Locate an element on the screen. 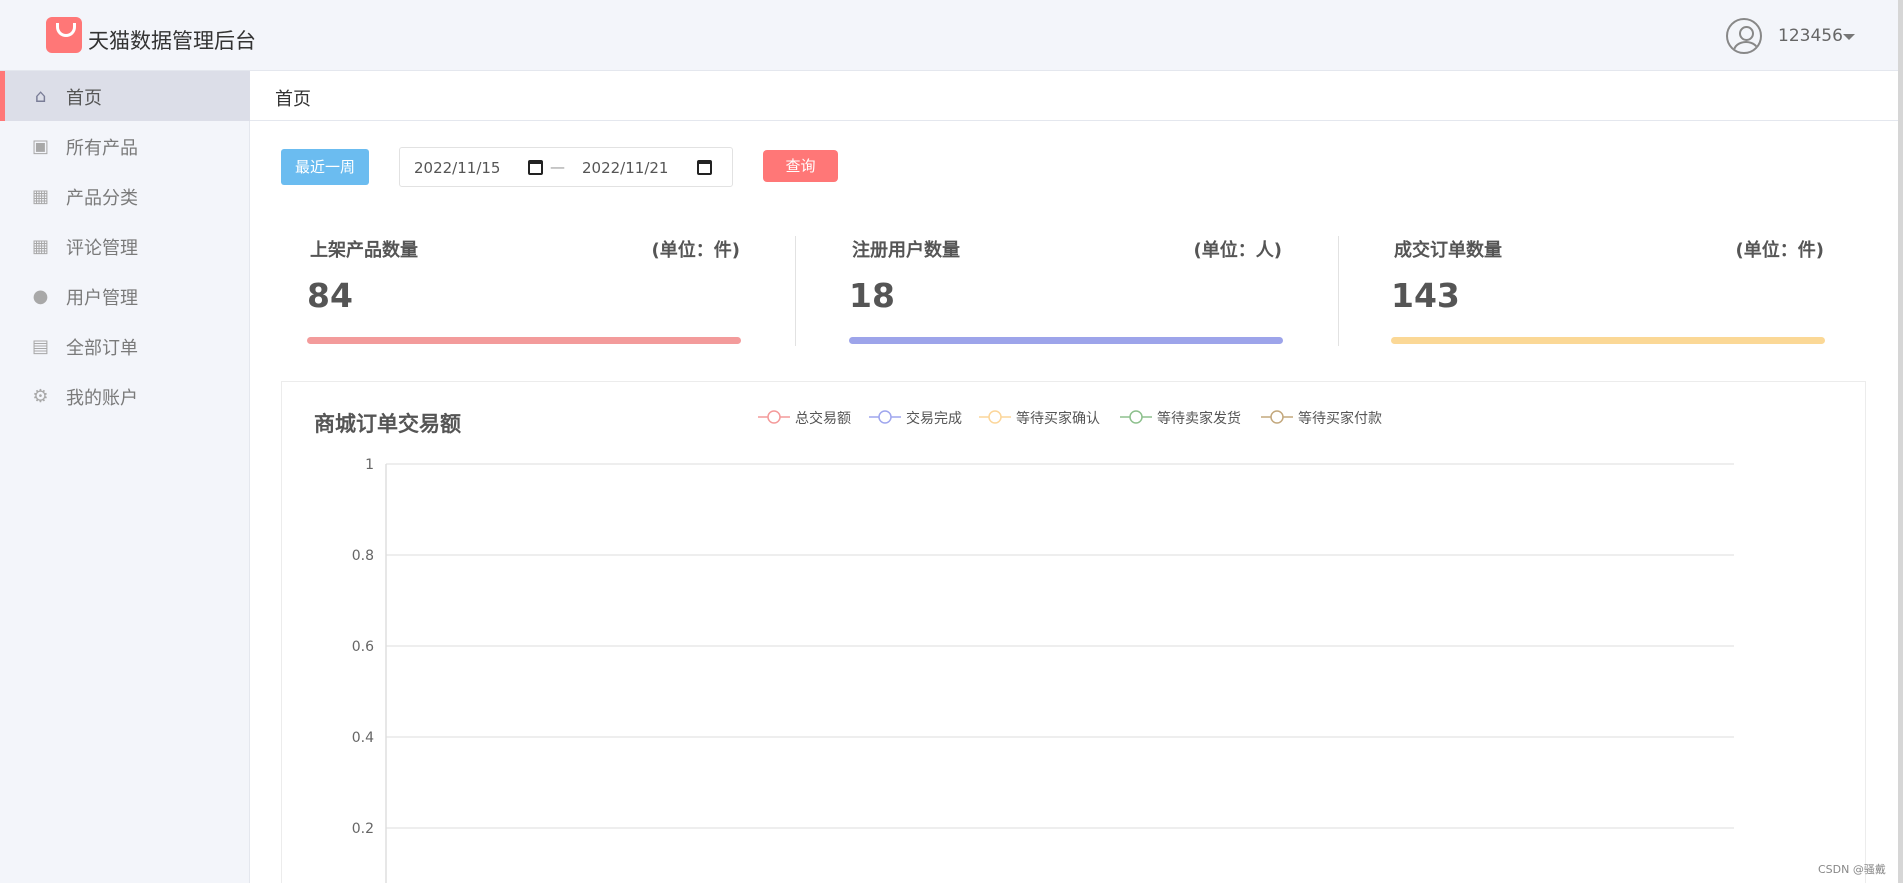  stat-card-users: 注册用户数量 (单位：人) 18 is located at coordinates (1066, 291).